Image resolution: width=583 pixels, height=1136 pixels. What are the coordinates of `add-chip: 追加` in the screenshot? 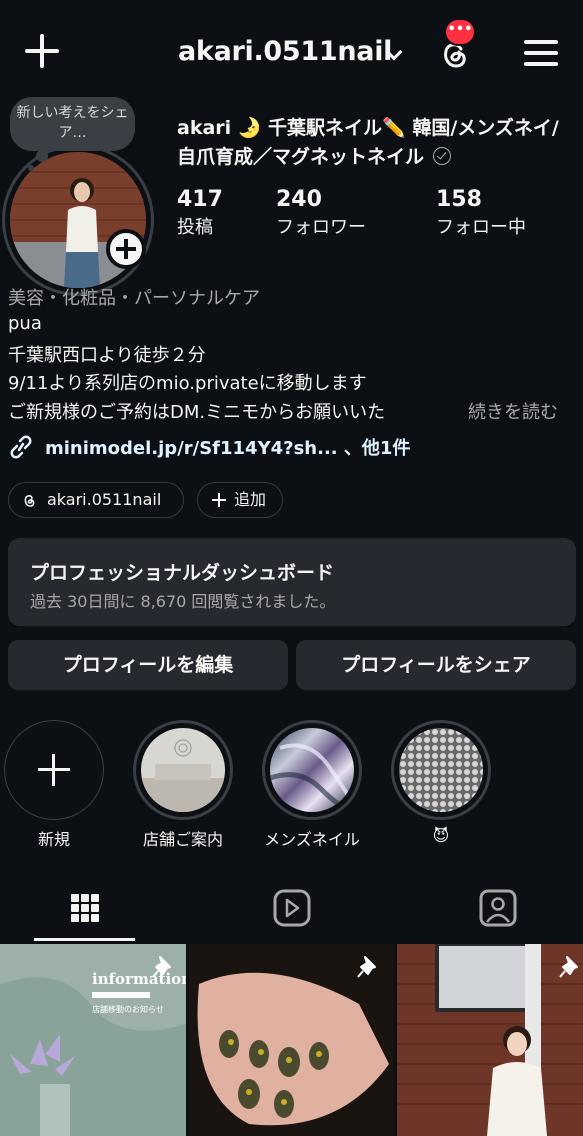 It's located at (240, 500).